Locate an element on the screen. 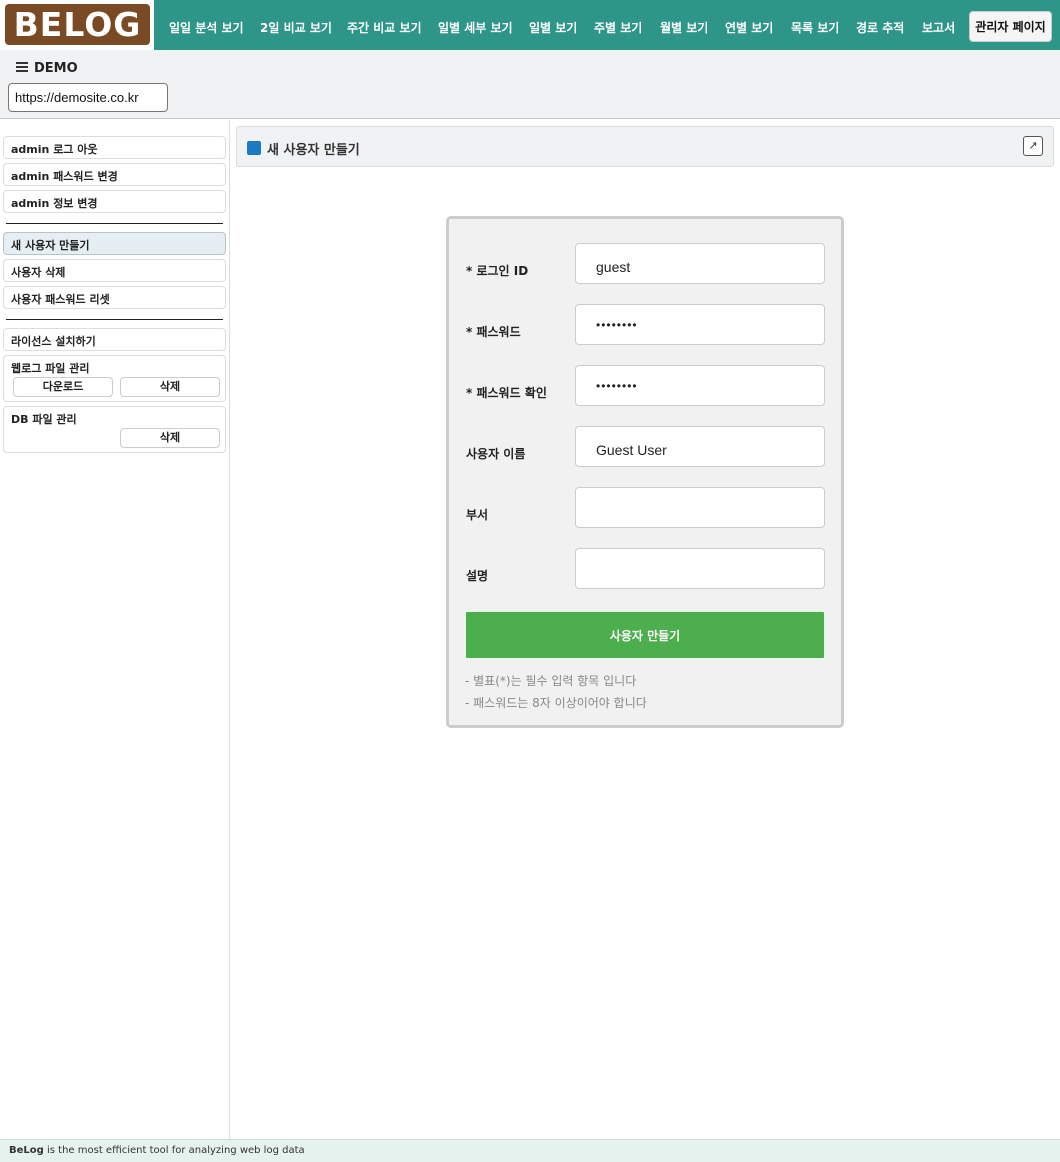  nav-weekly-compare: 주간 비교 보기 is located at coordinates (384, 25).